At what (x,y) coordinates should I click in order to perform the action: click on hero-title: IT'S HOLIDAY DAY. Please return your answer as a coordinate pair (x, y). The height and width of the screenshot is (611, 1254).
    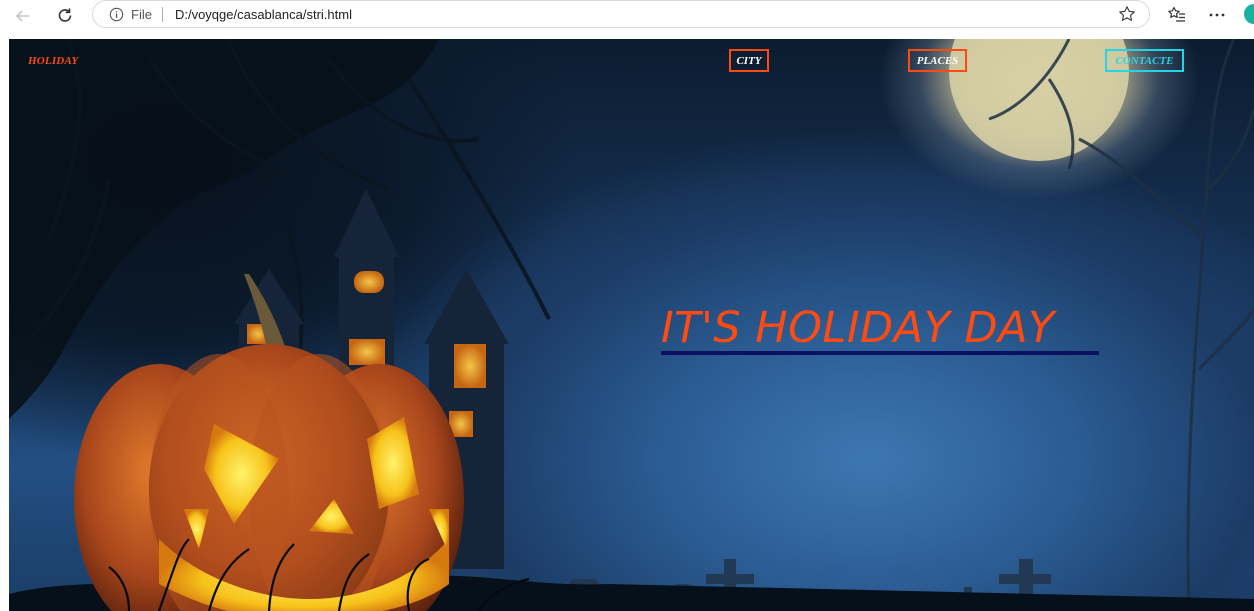
    Looking at the image, I should click on (858, 328).